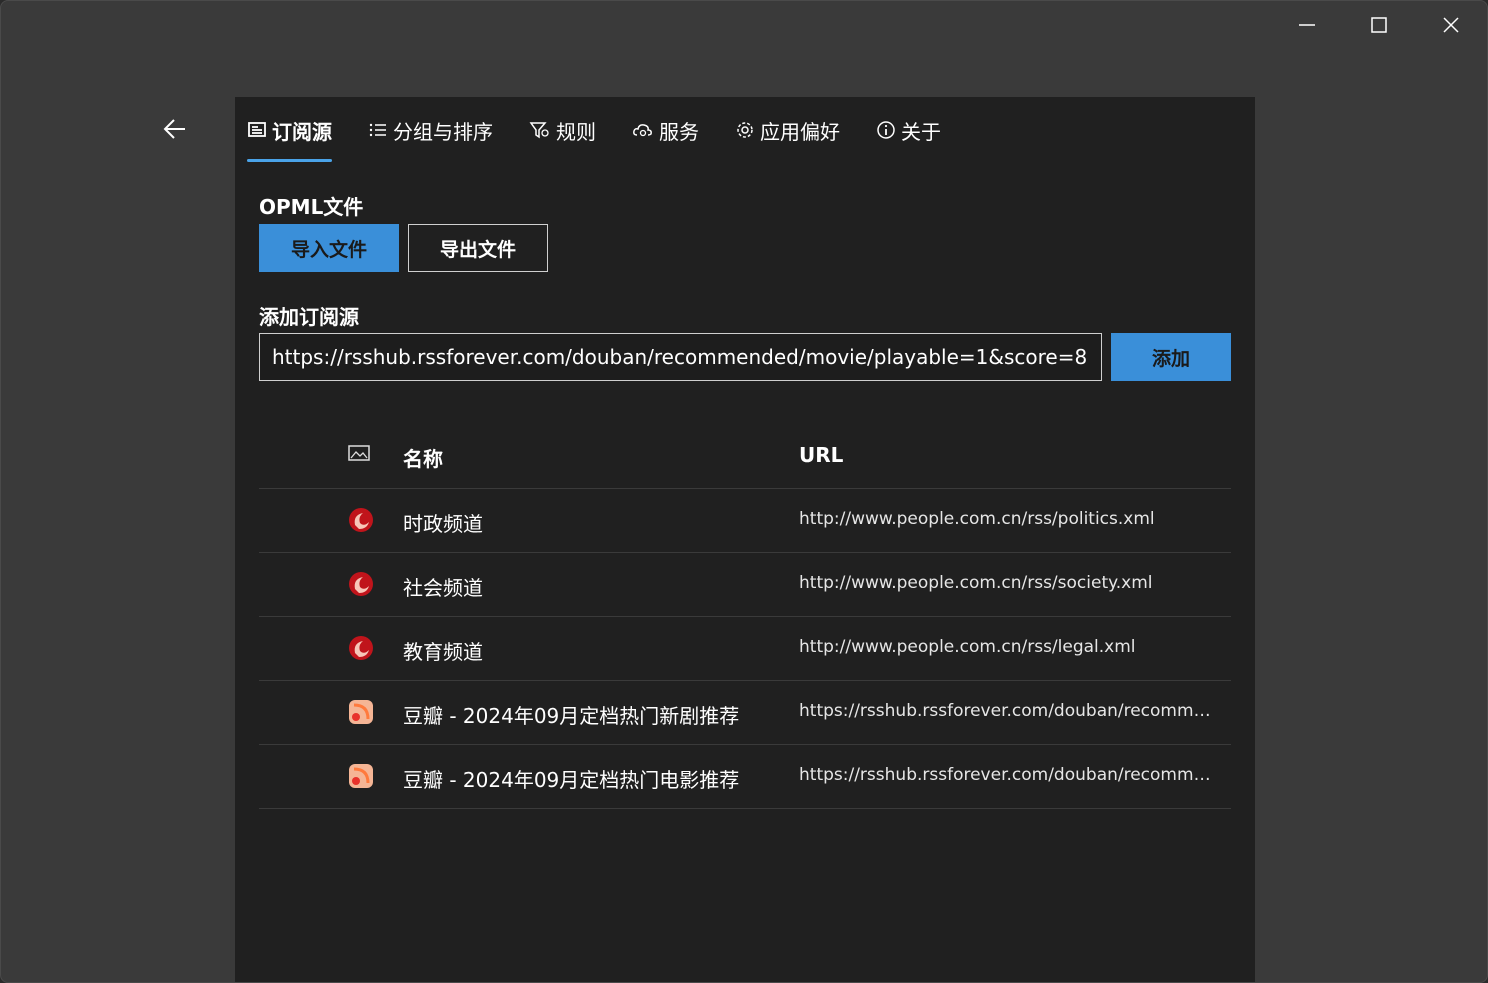  I want to click on column-header-url: URL, so click(1009, 455).